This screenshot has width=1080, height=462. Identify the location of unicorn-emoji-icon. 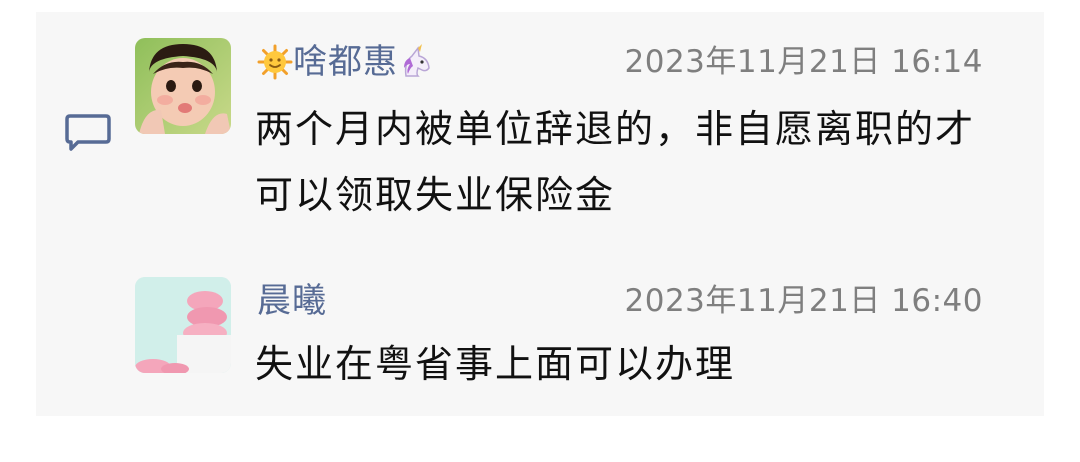
(417, 60).